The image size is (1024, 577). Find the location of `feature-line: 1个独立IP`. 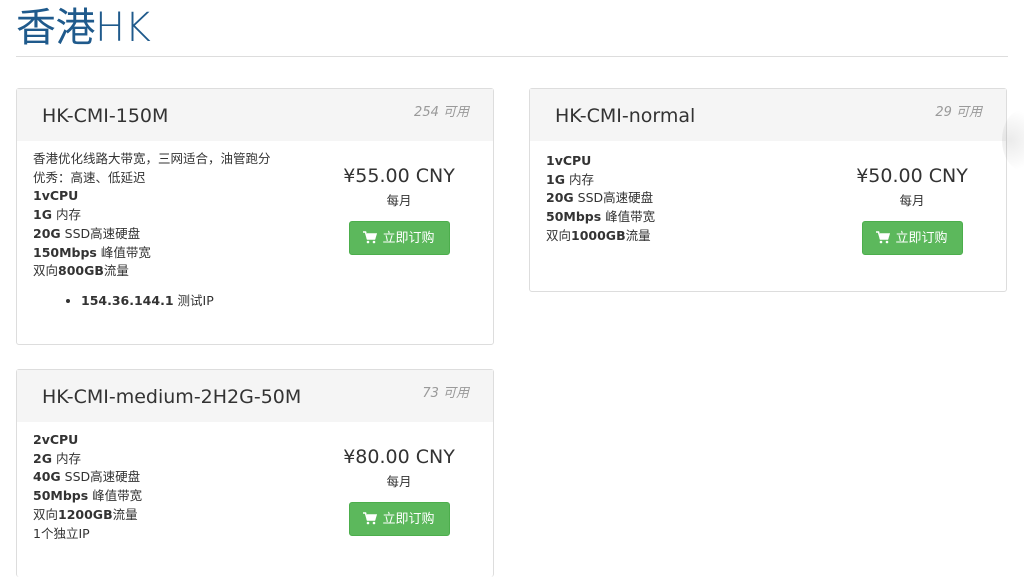

feature-line: 1个独立IP is located at coordinates (61, 533).